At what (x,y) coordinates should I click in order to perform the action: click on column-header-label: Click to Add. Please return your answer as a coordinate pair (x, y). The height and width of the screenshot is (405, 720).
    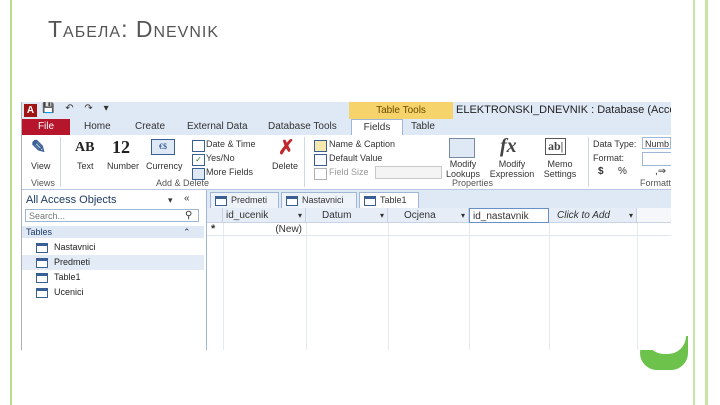
    Looking at the image, I should click on (583, 215).